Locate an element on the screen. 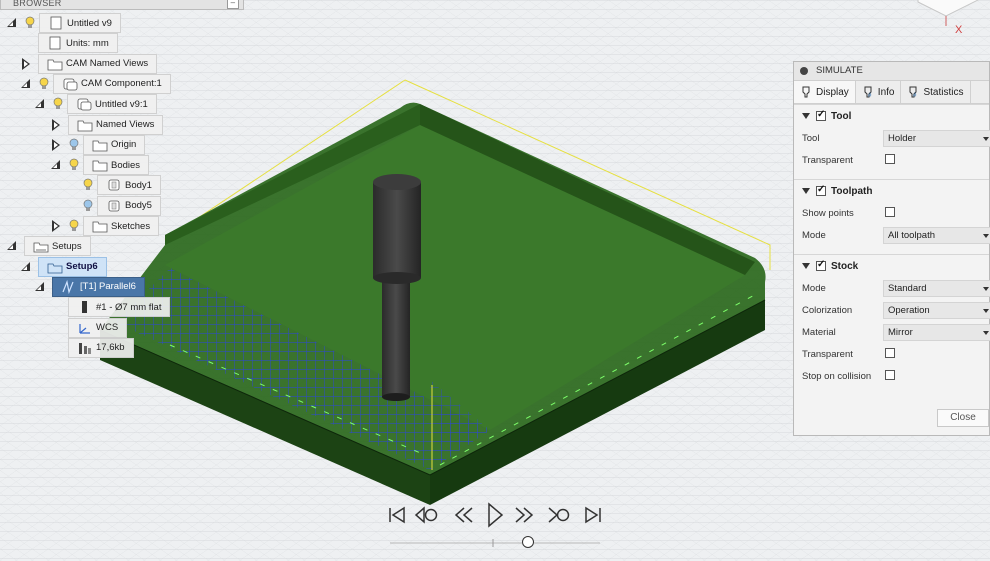  material-dropdown: Mirror is located at coordinates (936, 332).